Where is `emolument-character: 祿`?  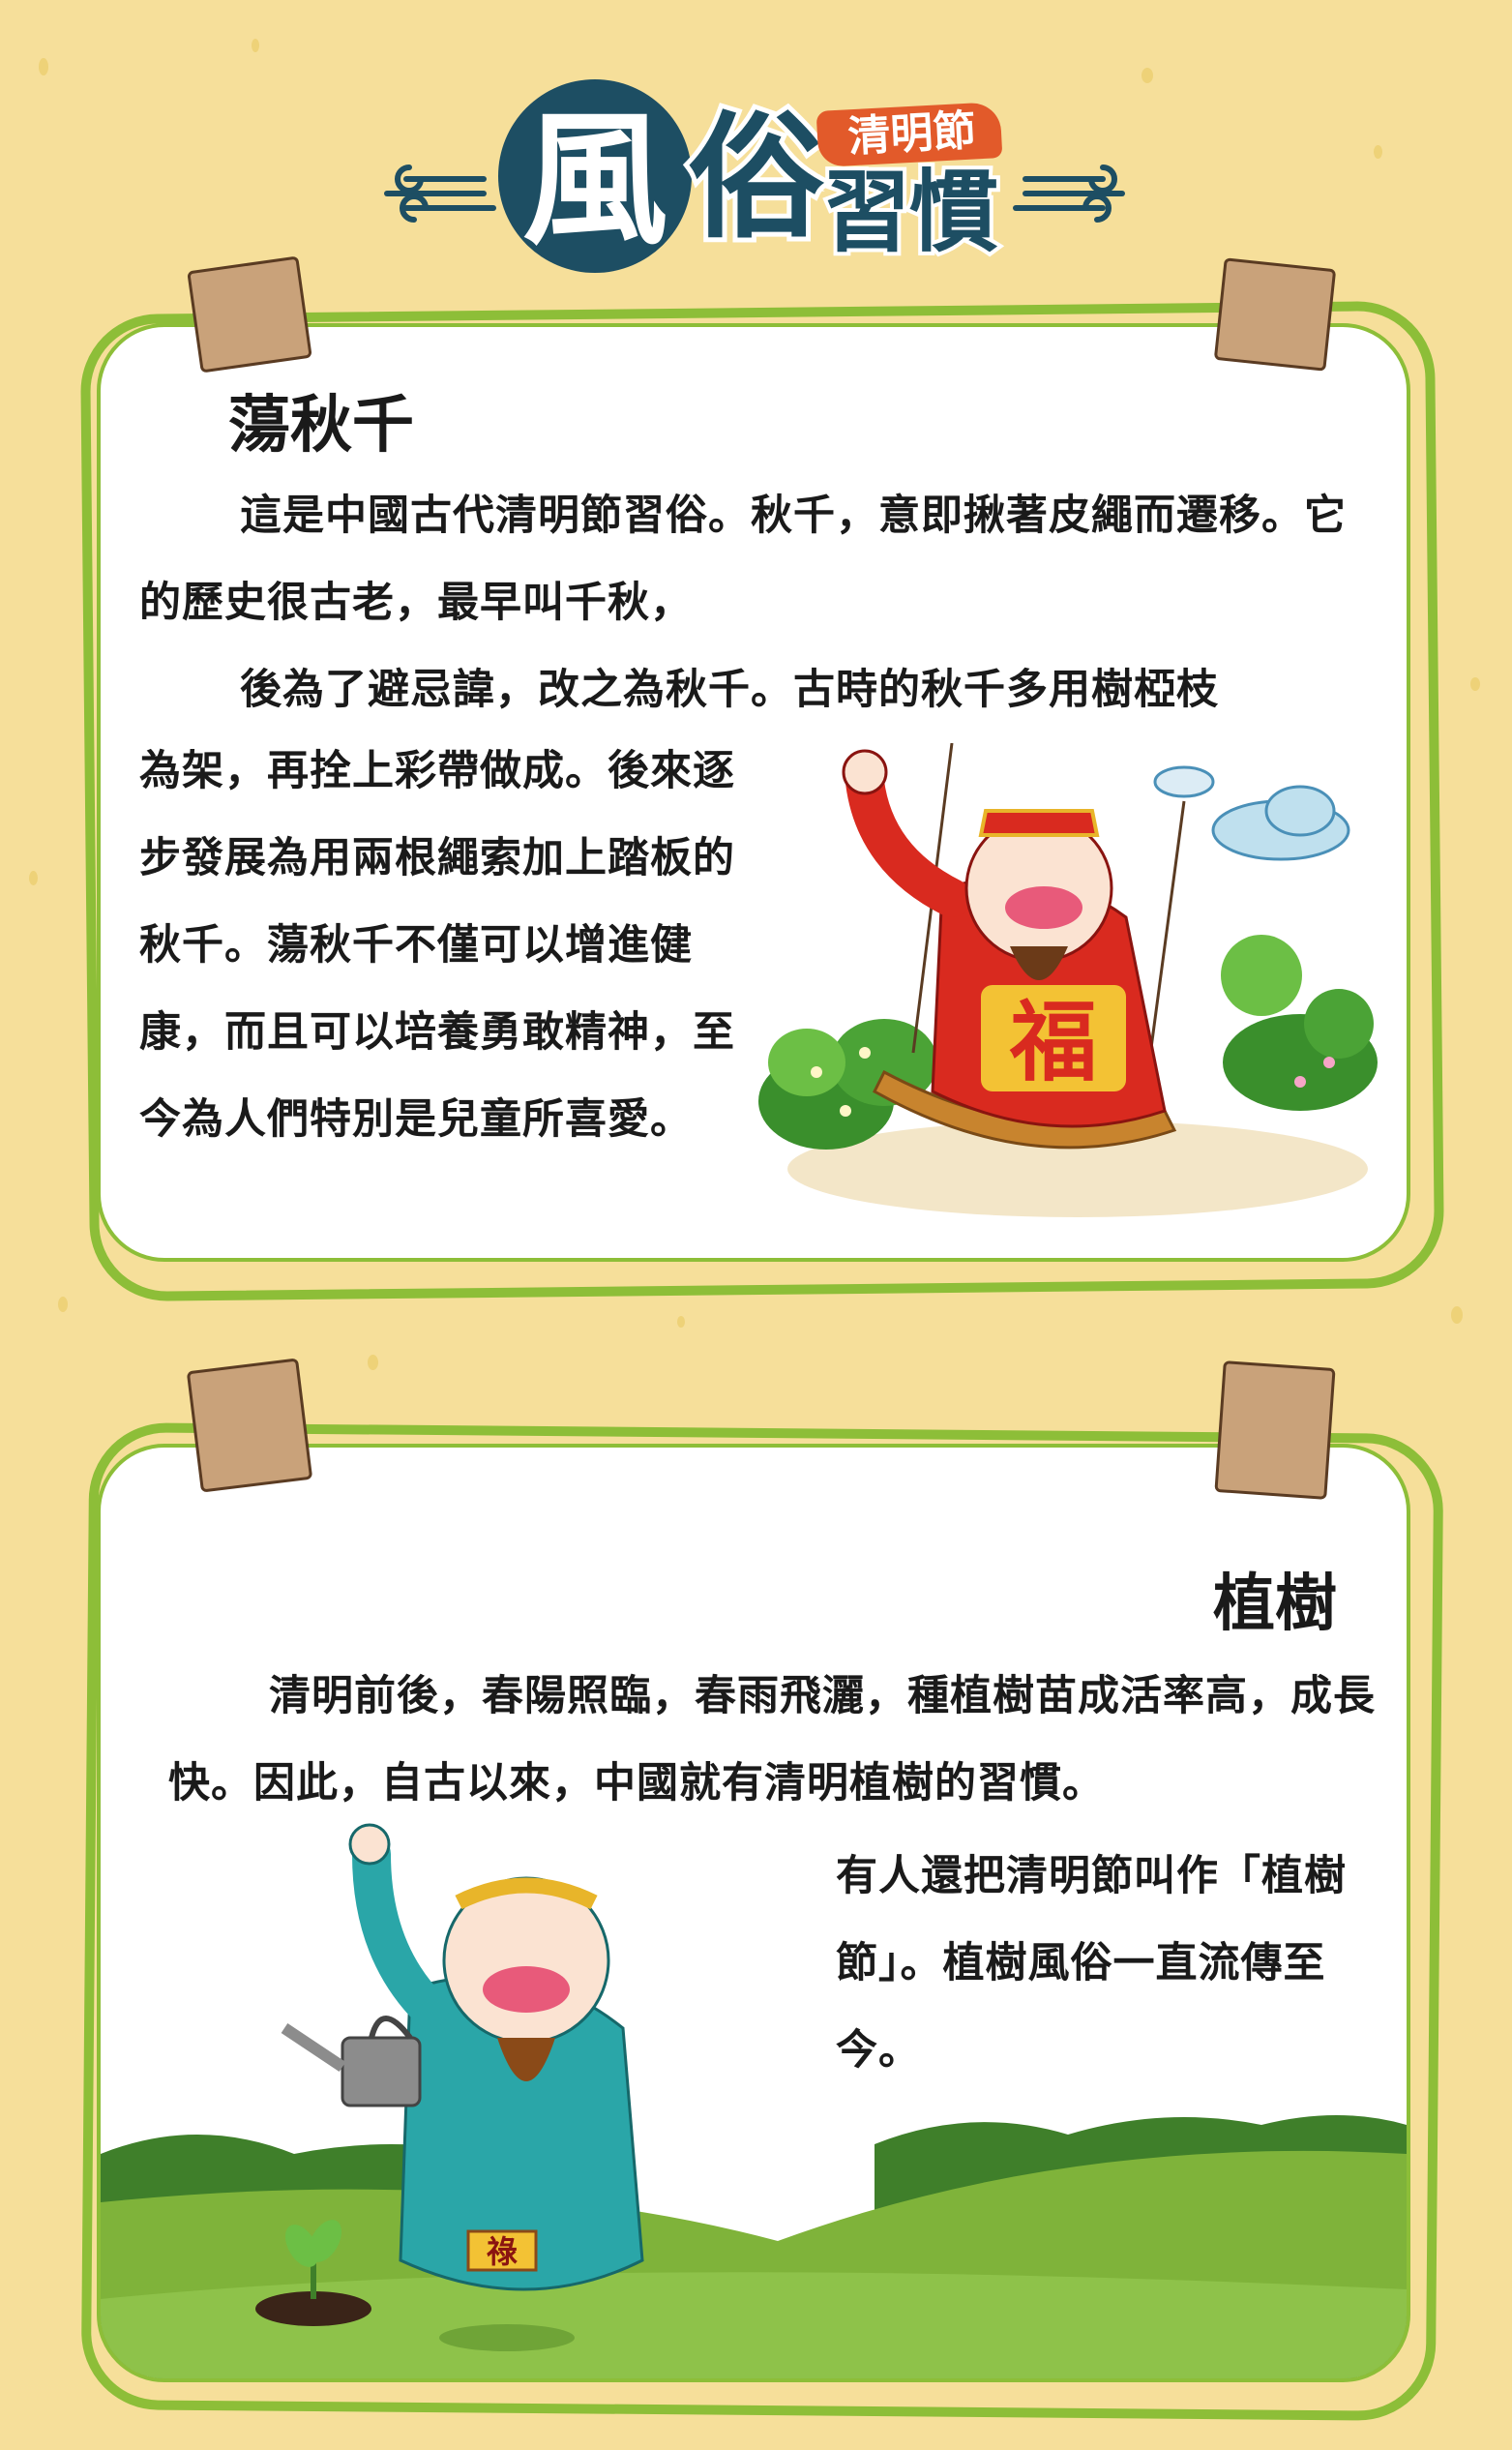 emolument-character: 祿 is located at coordinates (503, 2251).